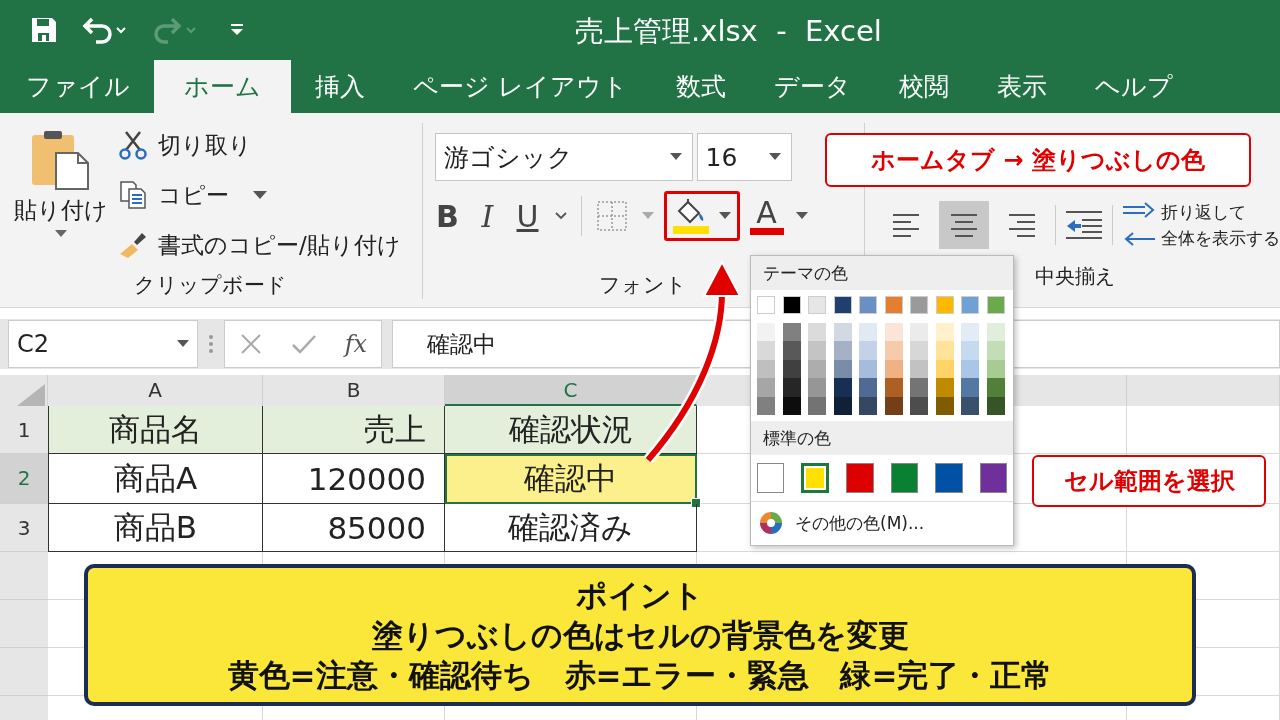  Describe the element at coordinates (133, 145) in the screenshot. I see `scissors-icon` at that location.